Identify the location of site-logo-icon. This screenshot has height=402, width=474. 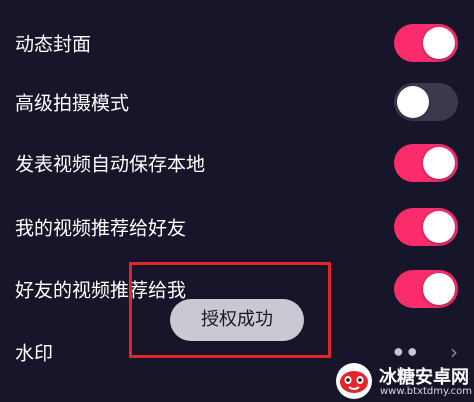
(354, 381).